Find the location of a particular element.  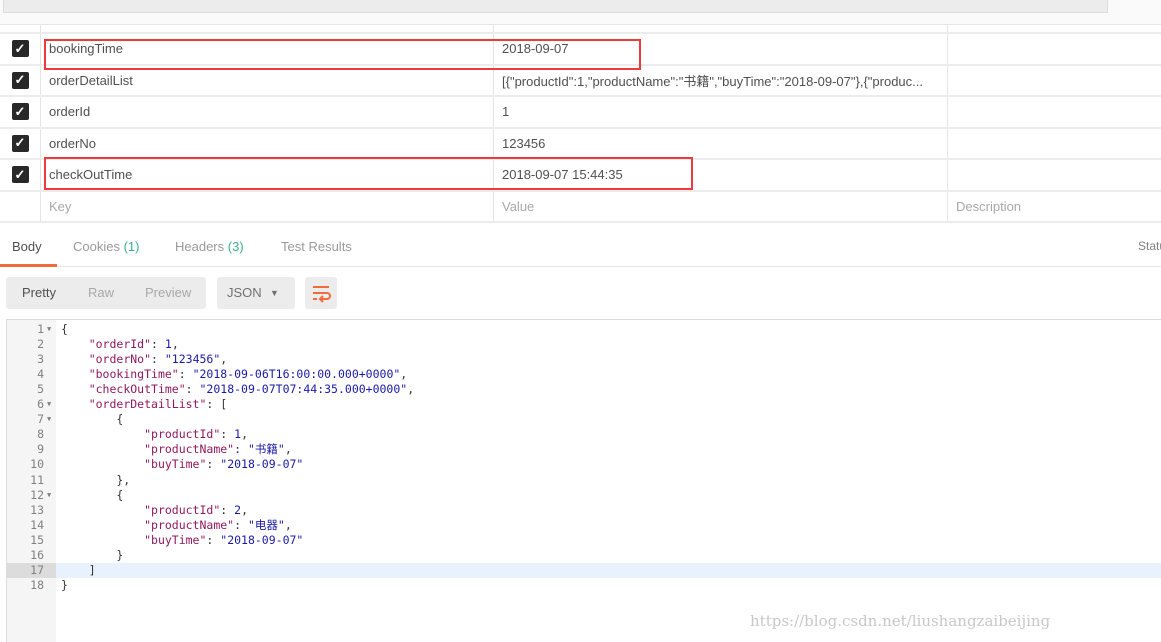

new-param-row: Key Value Description is located at coordinates (580, 207).